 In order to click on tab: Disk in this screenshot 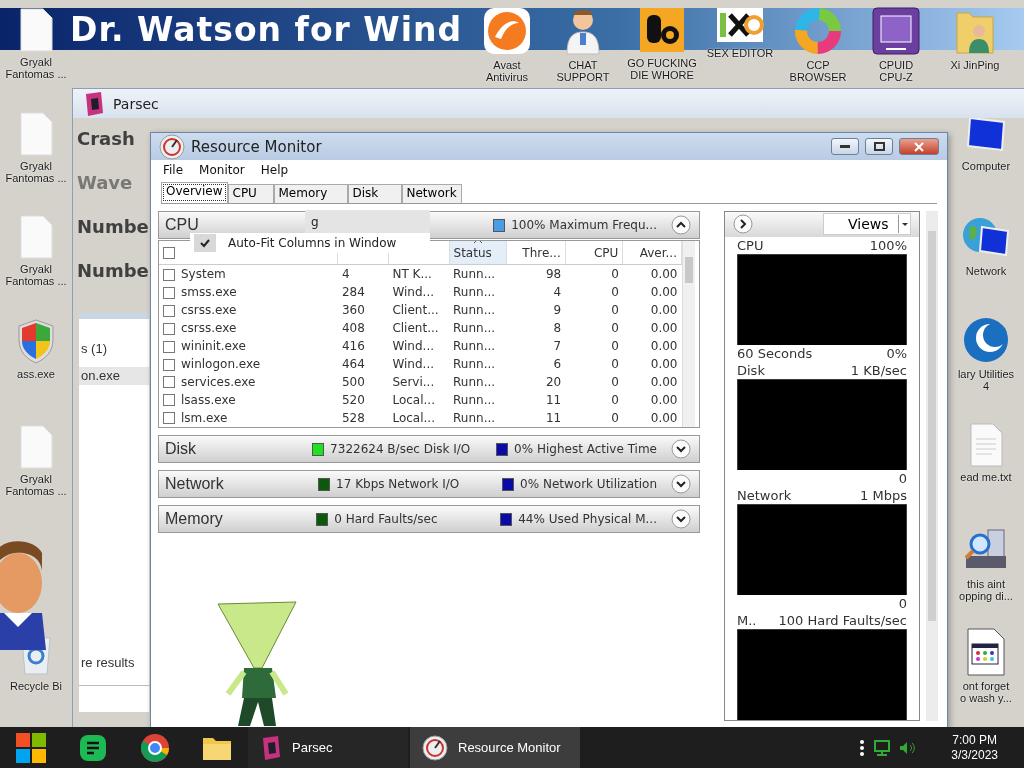, I will do `click(374, 193)`.